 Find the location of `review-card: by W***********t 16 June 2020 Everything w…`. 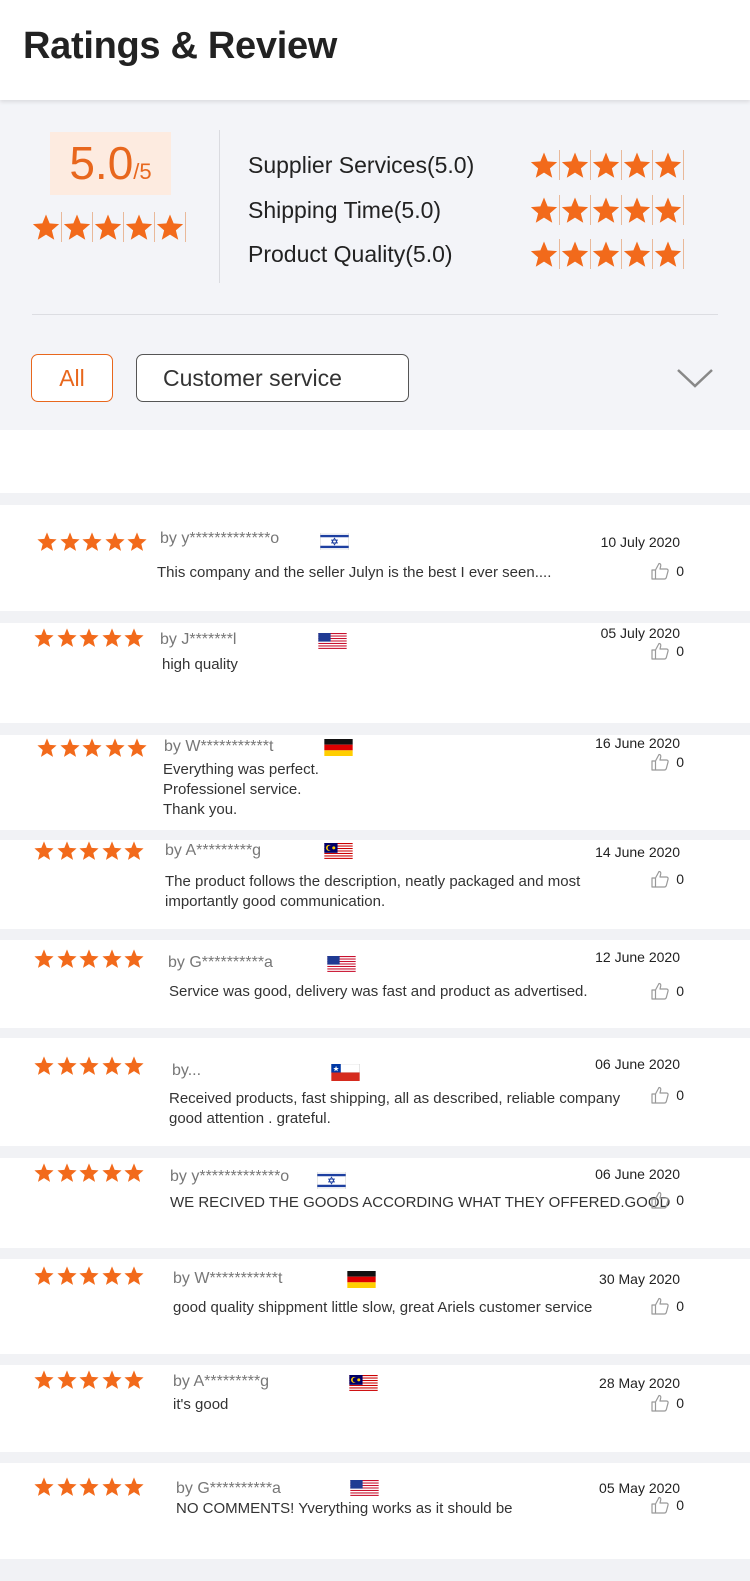

review-card: by W***********t 16 June 2020 Everything w… is located at coordinates (375, 782).